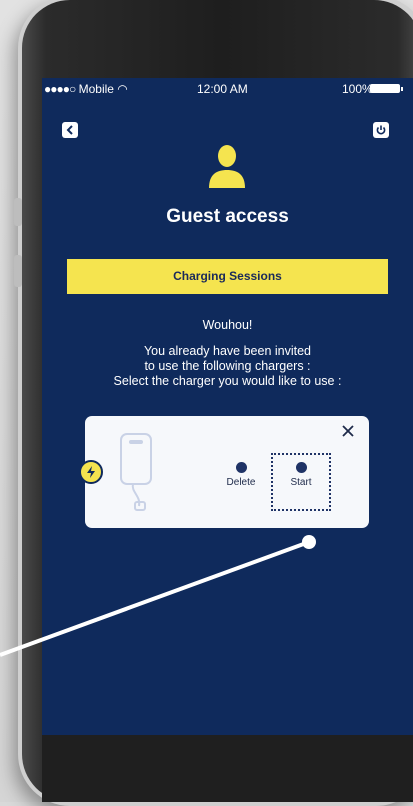  I want to click on invite-line-1: You already have been invited, so click(227, 351).